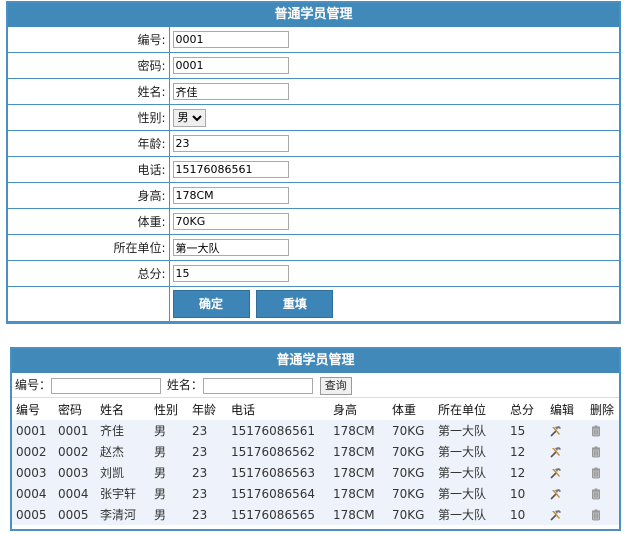  Describe the element at coordinates (602, 409) in the screenshot. I see `col-delete: 删除` at that location.